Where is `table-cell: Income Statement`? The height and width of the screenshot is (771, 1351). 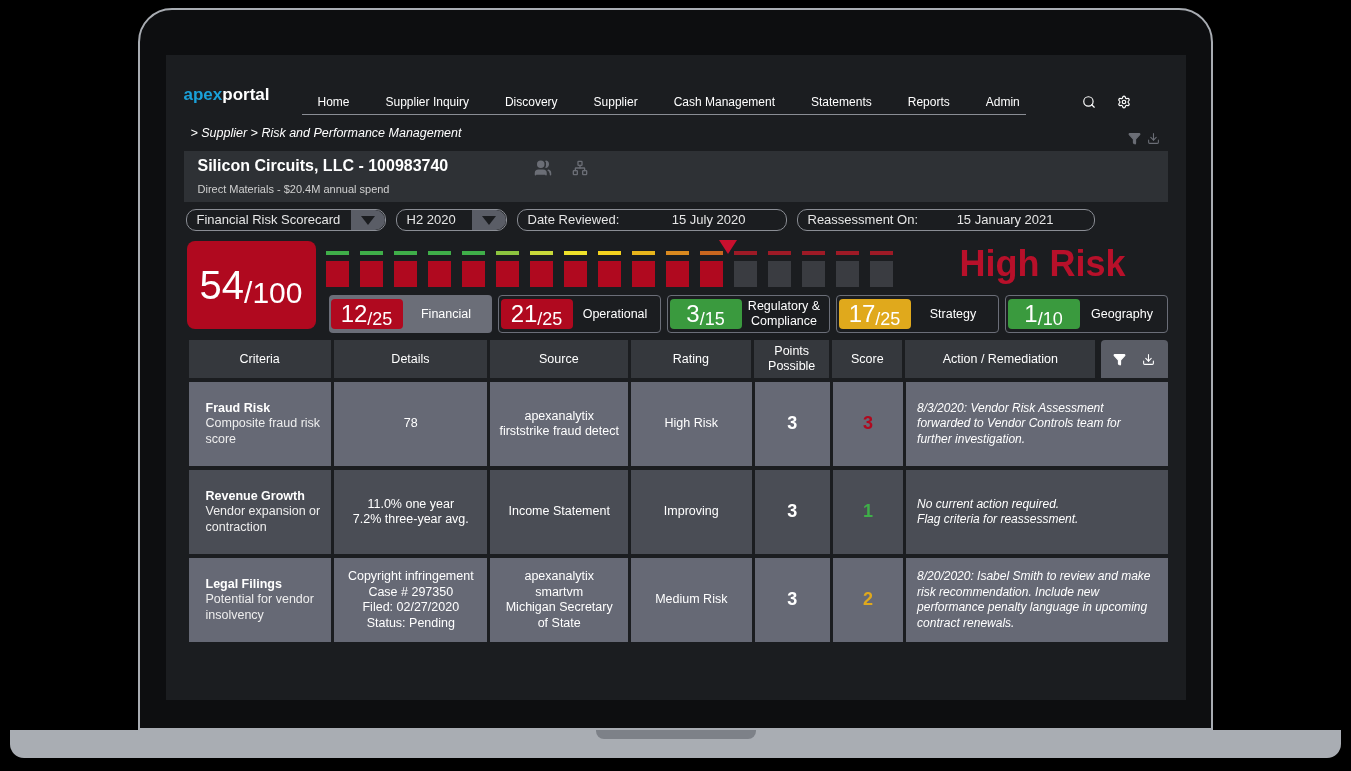
table-cell: Income Statement is located at coordinates (559, 512).